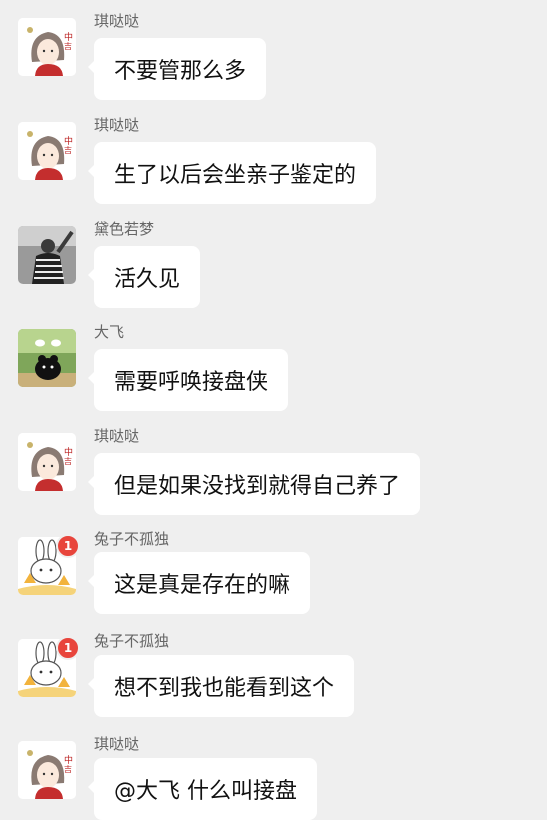 This screenshot has height=820, width=547. I want to click on cartoon-bear-avatar-icon, so click(47, 358).